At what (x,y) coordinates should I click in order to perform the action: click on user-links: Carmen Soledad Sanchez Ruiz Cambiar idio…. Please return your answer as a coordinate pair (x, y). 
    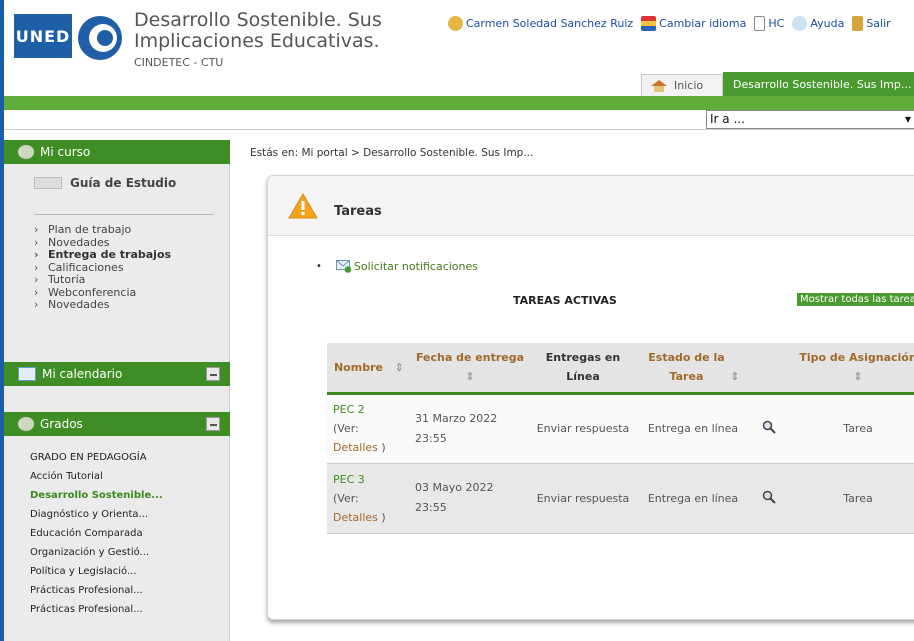
    Looking at the image, I should click on (673, 23).